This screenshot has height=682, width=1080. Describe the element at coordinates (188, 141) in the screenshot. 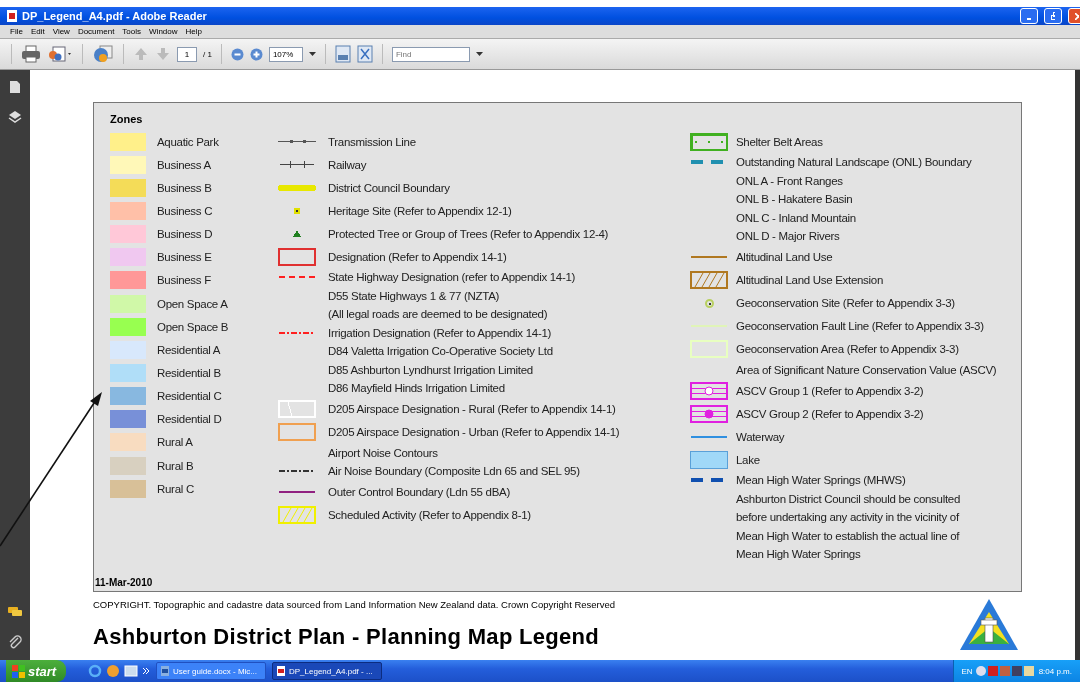

I see `zone-label: Aquatic Park` at that location.